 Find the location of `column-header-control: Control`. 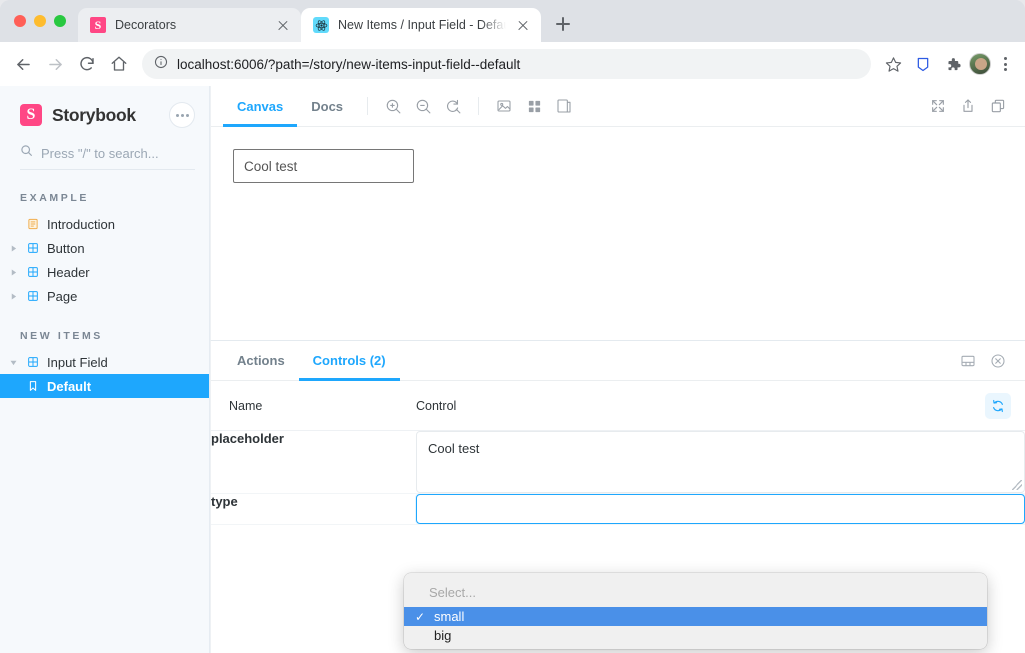

column-header-control: Control is located at coordinates (690, 406).